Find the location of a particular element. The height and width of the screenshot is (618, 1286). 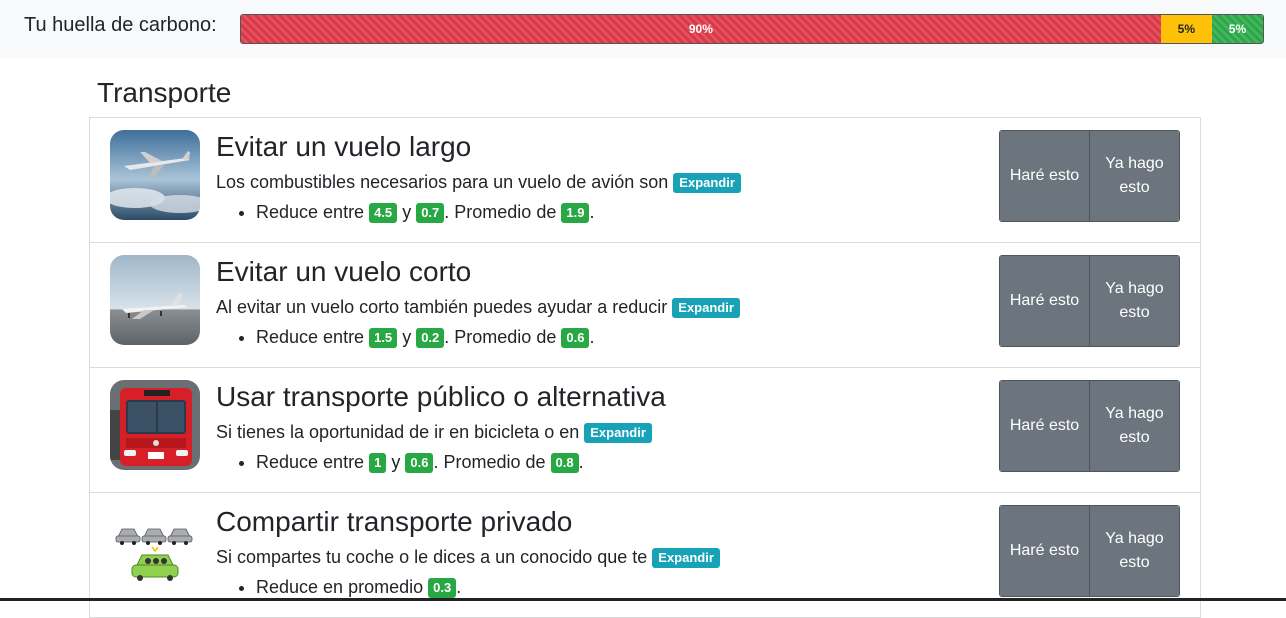

reduction-list: Reduce entre 1 y 0.6. Promedio de 0.8. is located at coordinates (596, 462).